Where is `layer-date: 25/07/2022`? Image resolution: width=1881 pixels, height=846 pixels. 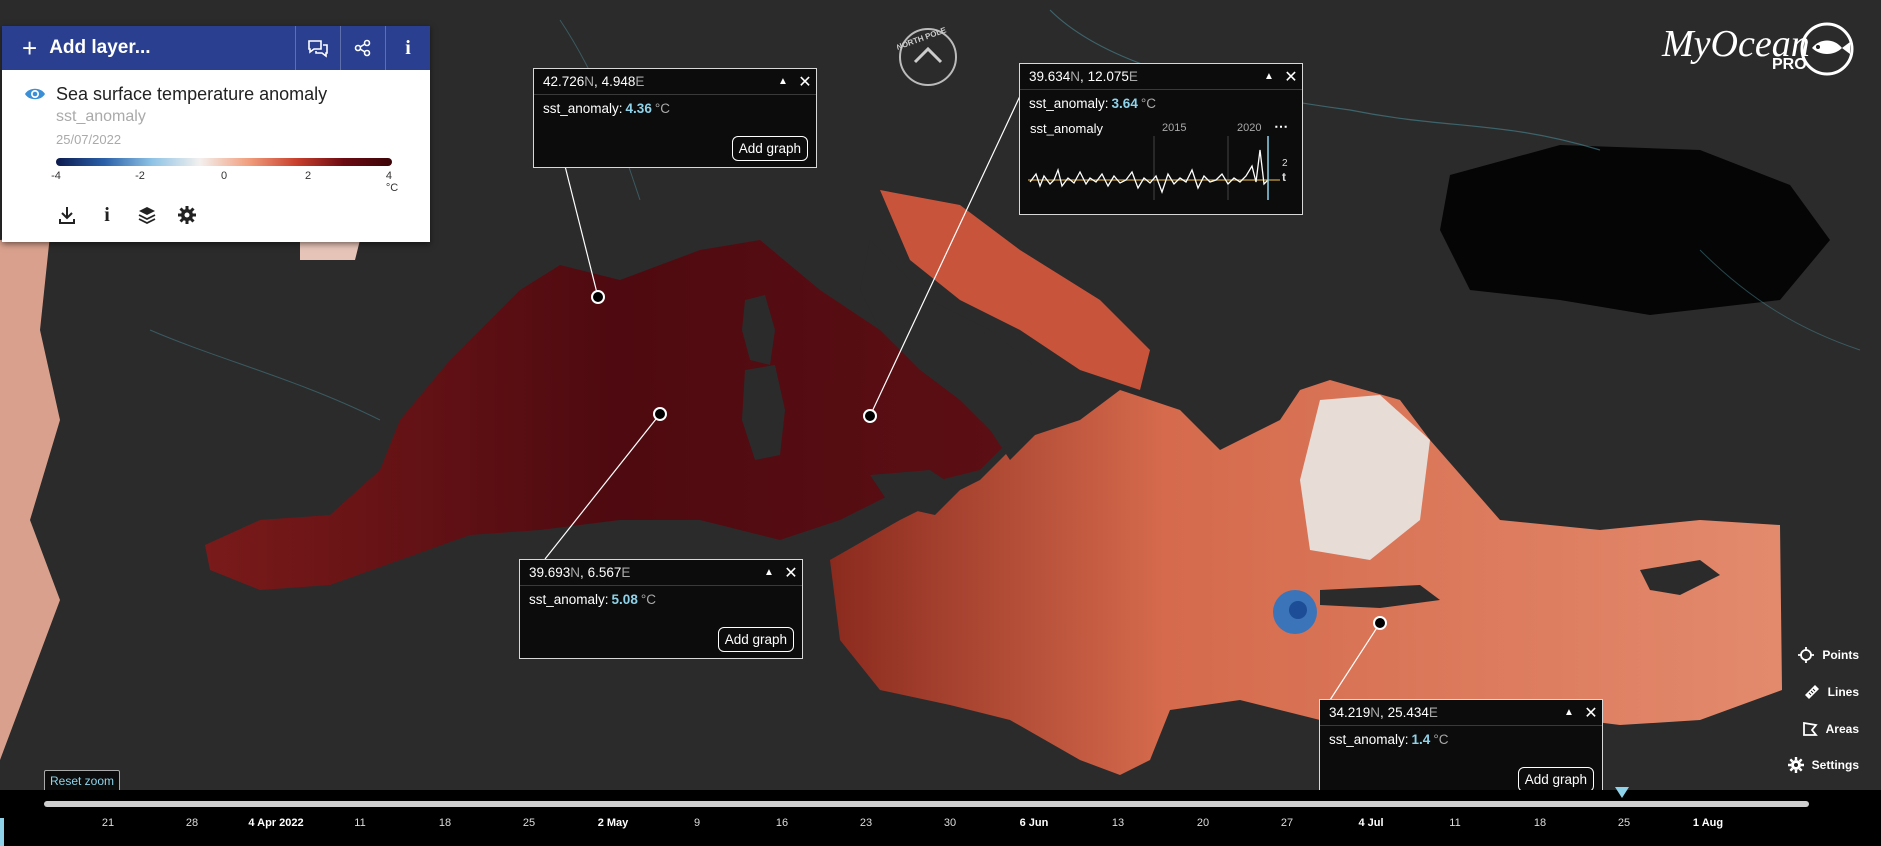 layer-date: 25/07/2022 is located at coordinates (89, 139).